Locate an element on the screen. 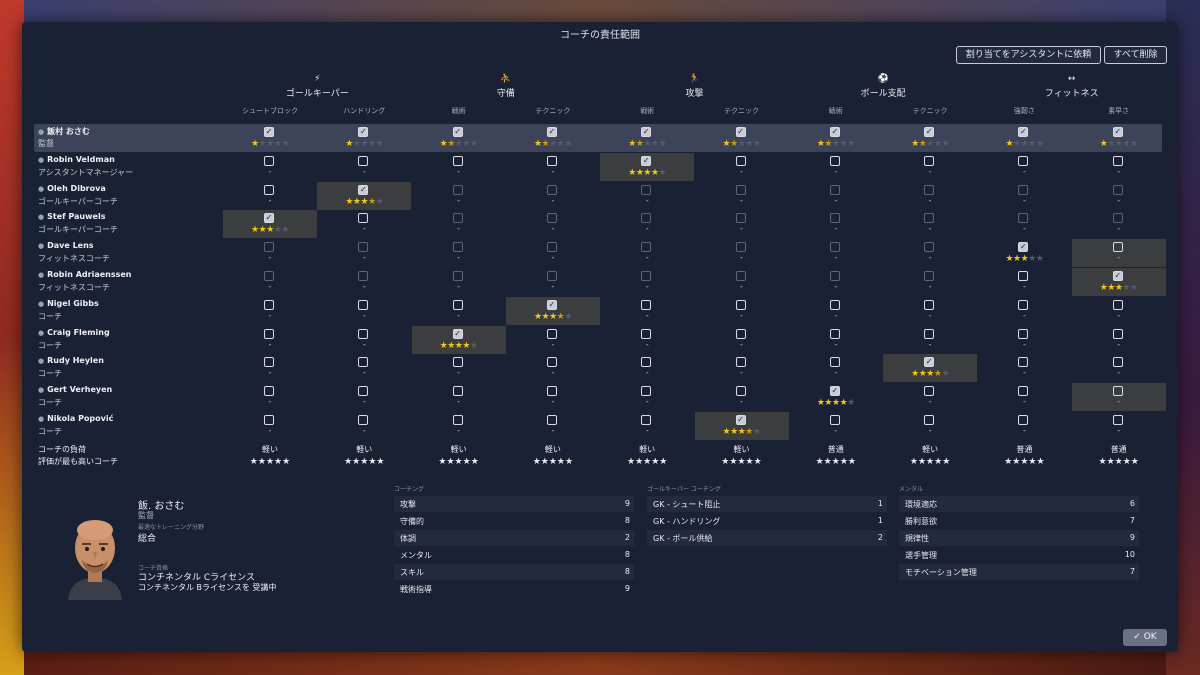 Image resolution: width=1200 pixels, height=675 pixels. staff-row: ●Nigel Gibbs コーチ - - - ★★★★★ - - - - - - is located at coordinates (598, 310).